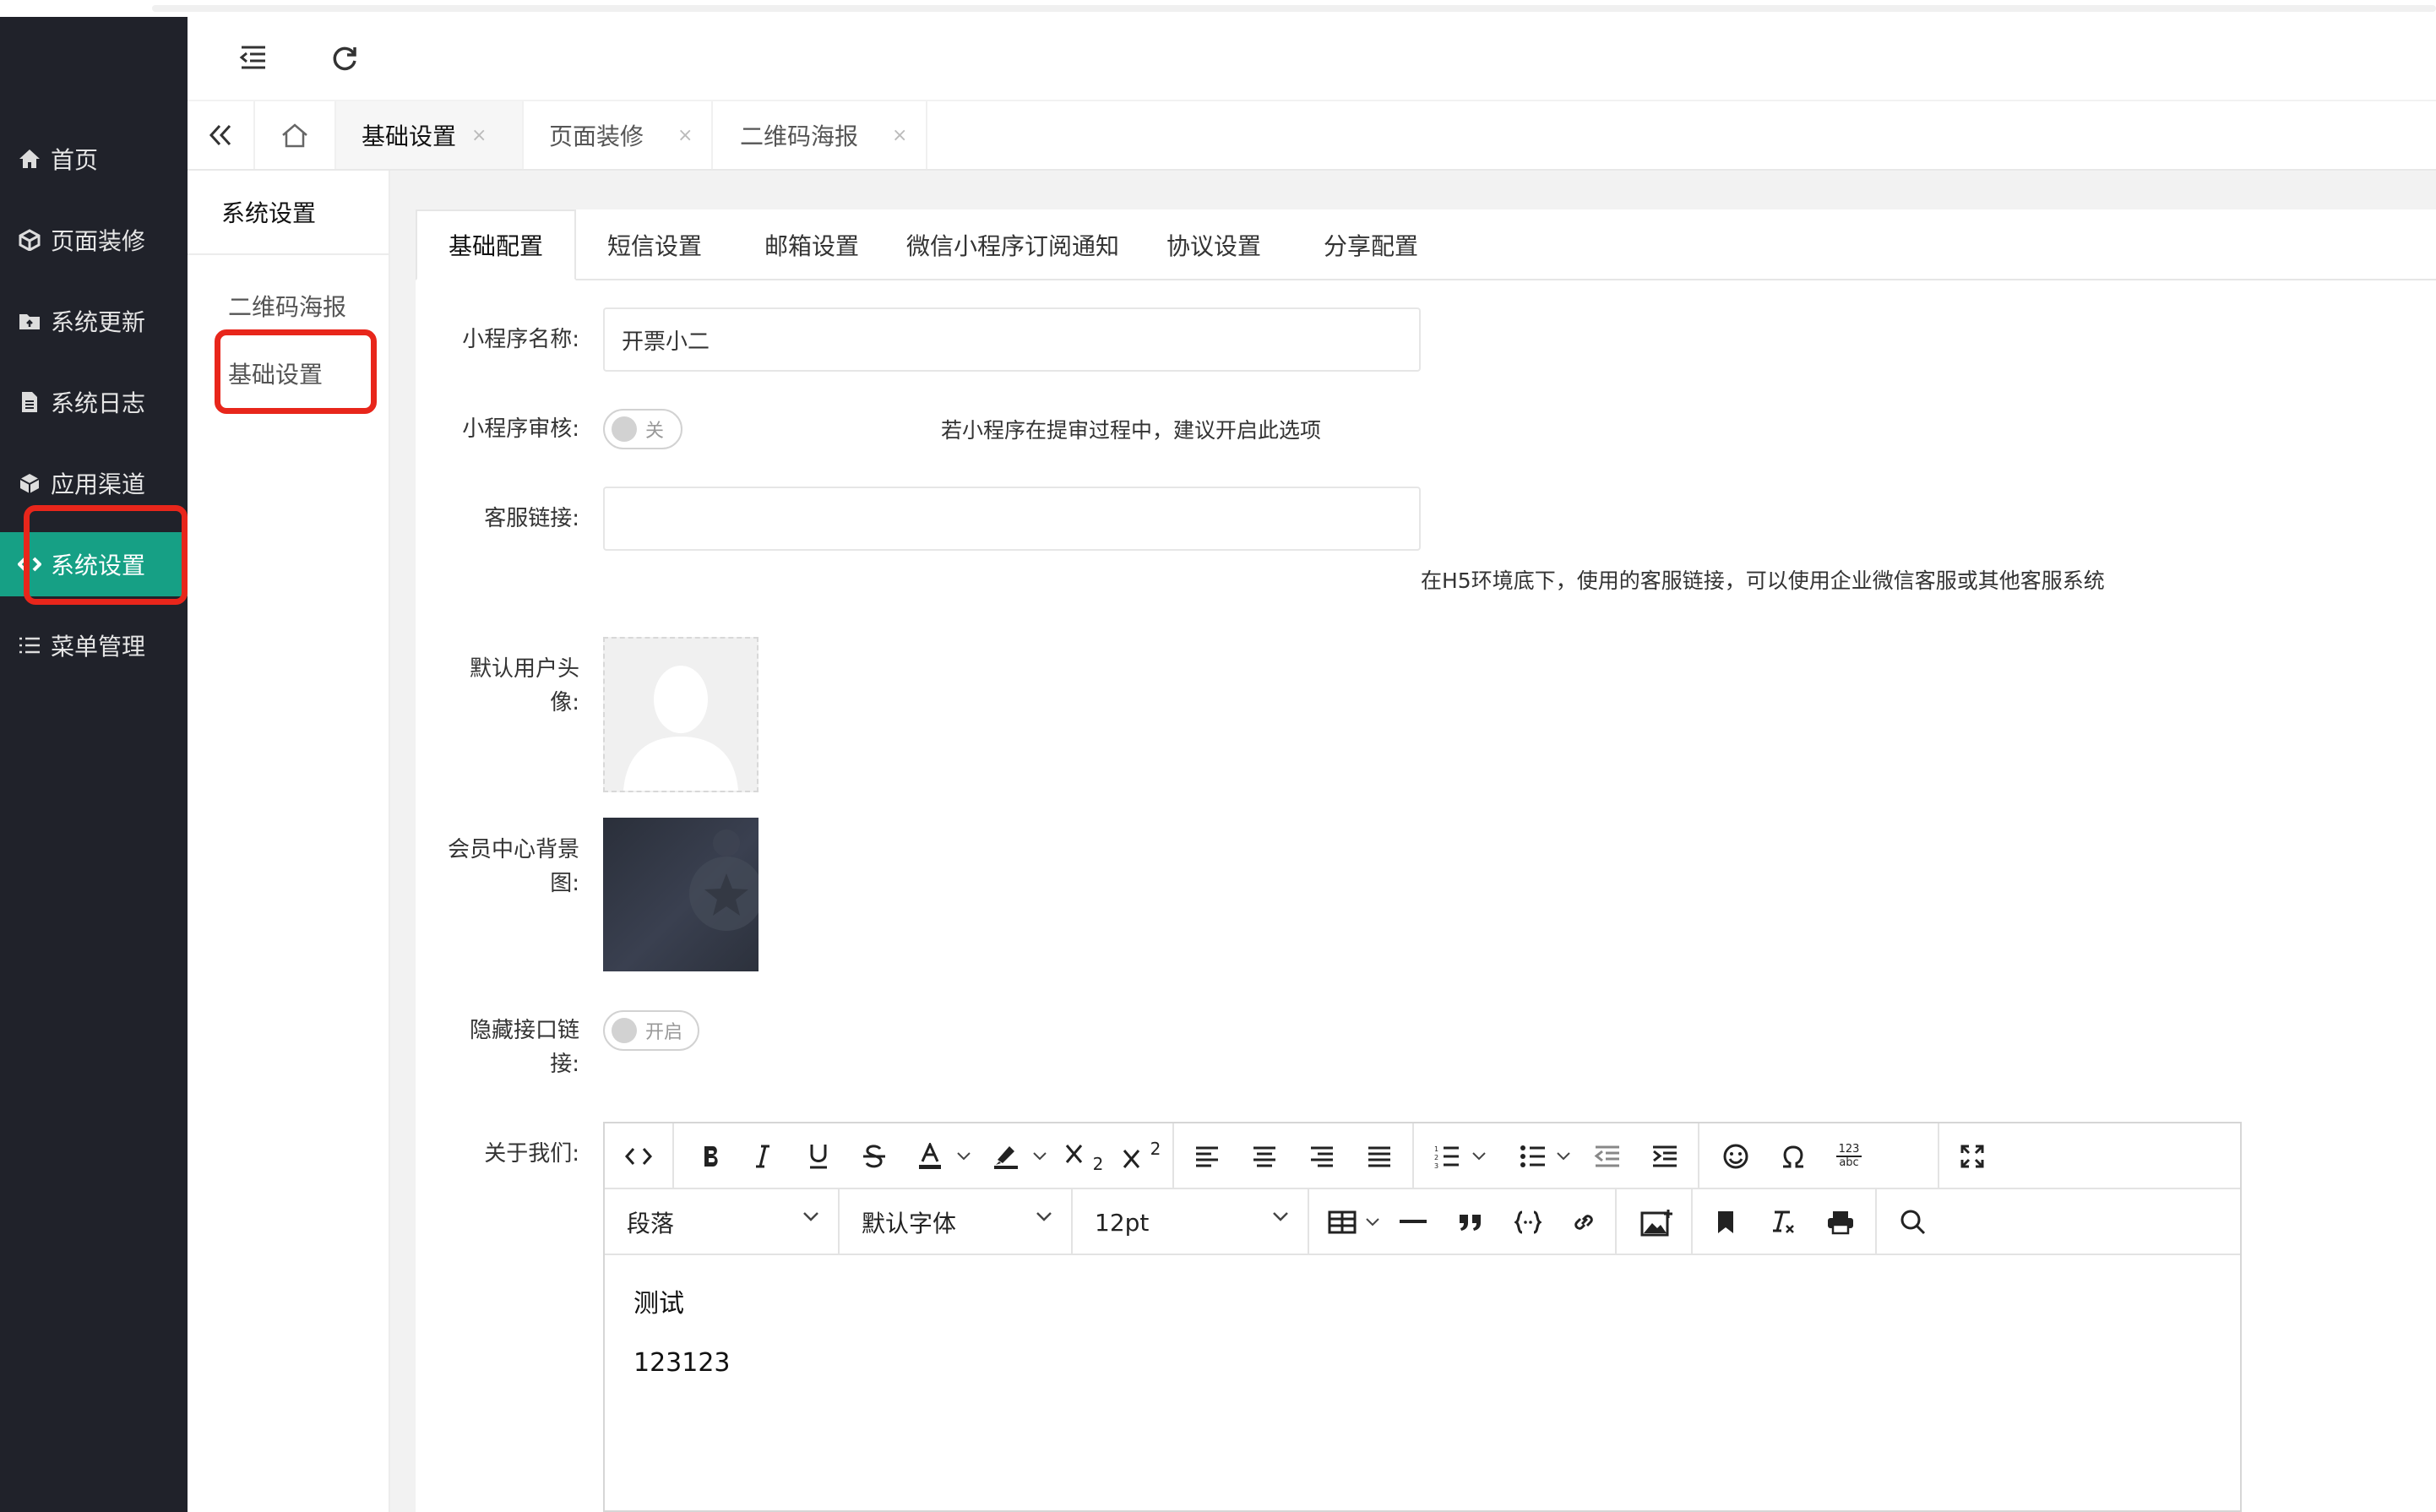 This screenshot has width=2436, height=1512. I want to click on source-code-icon, so click(638, 1156).